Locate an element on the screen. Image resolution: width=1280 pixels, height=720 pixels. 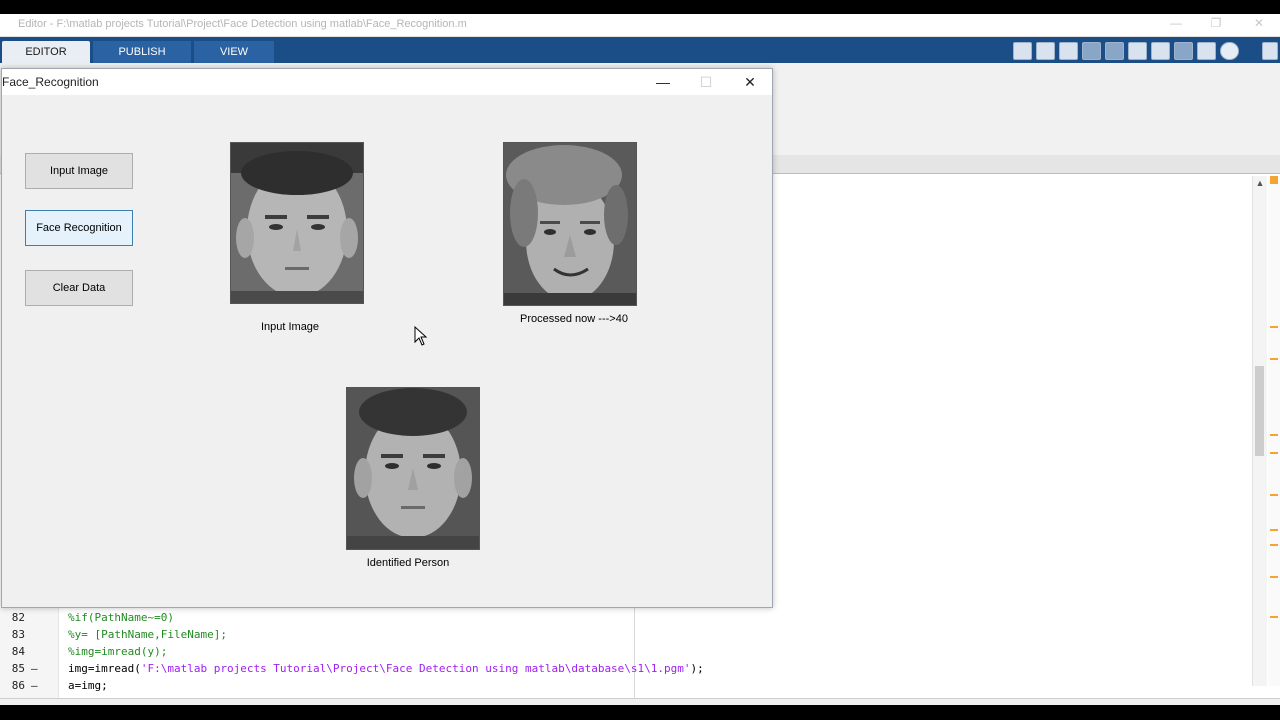
identified-person-label: Identified Person is located at coordinates (408, 563).